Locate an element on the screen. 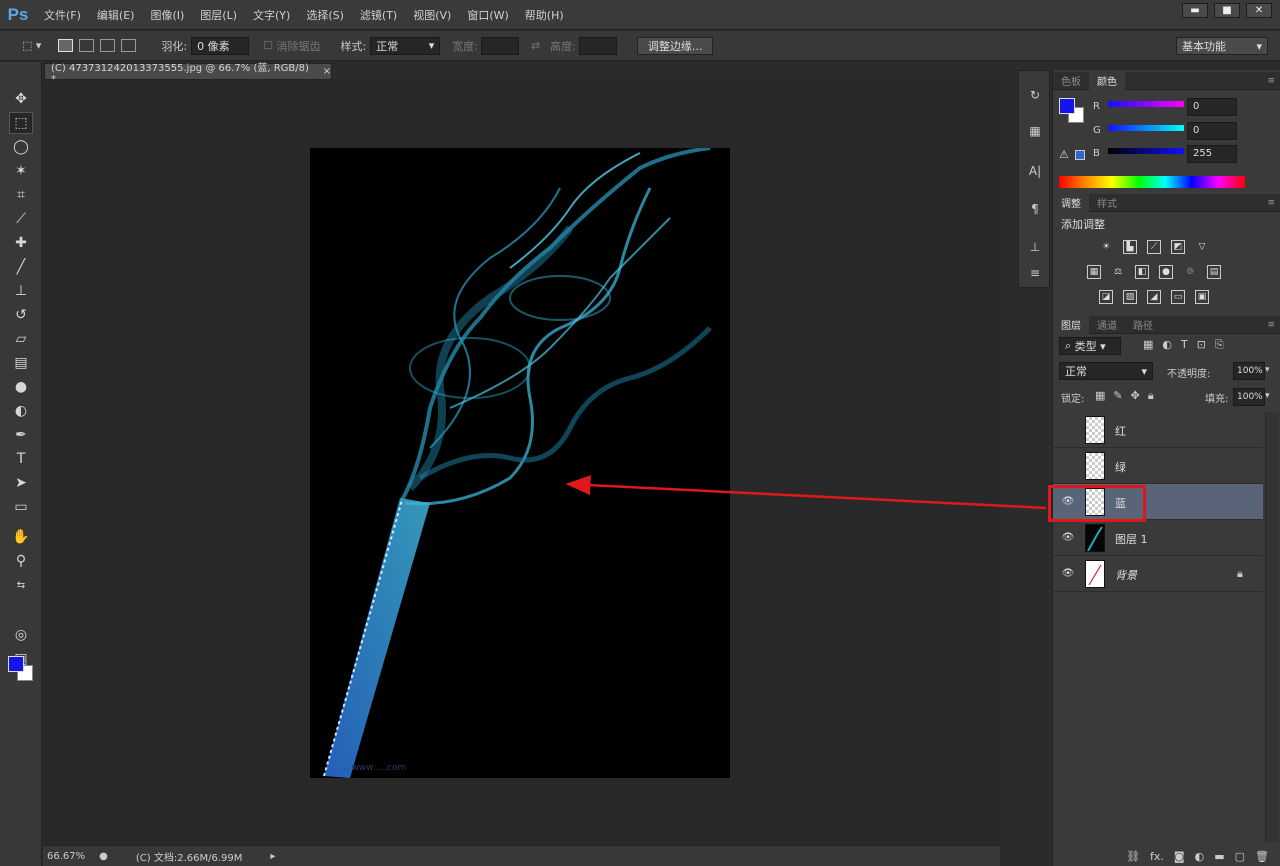 The image size is (1280, 866). hand-tool-icon: ✋ is located at coordinates (21, 537).